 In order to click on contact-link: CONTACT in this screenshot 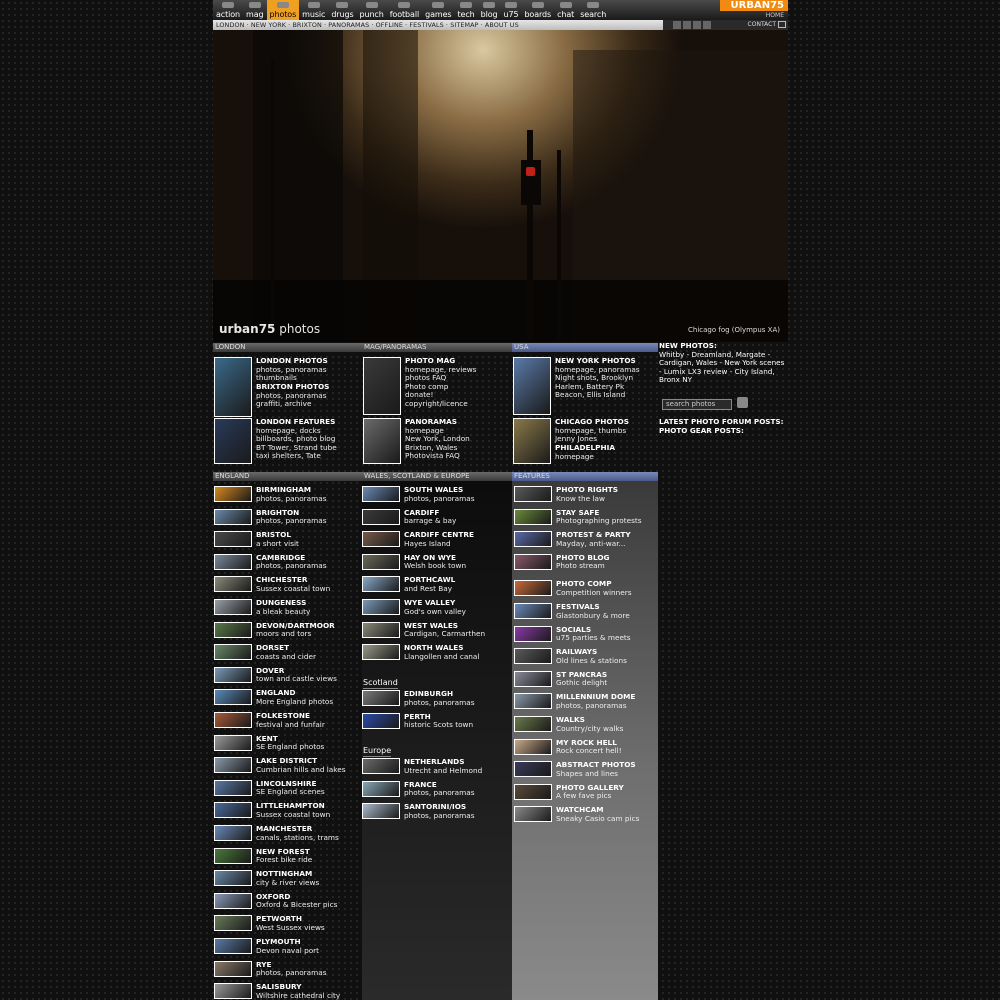, I will do `click(762, 25)`.